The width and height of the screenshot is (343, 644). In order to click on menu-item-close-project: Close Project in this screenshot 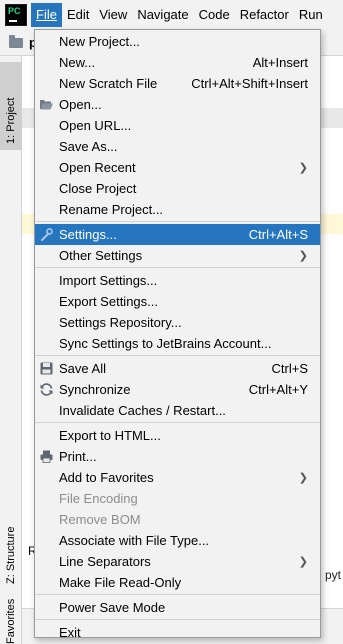, I will do `click(177, 188)`.